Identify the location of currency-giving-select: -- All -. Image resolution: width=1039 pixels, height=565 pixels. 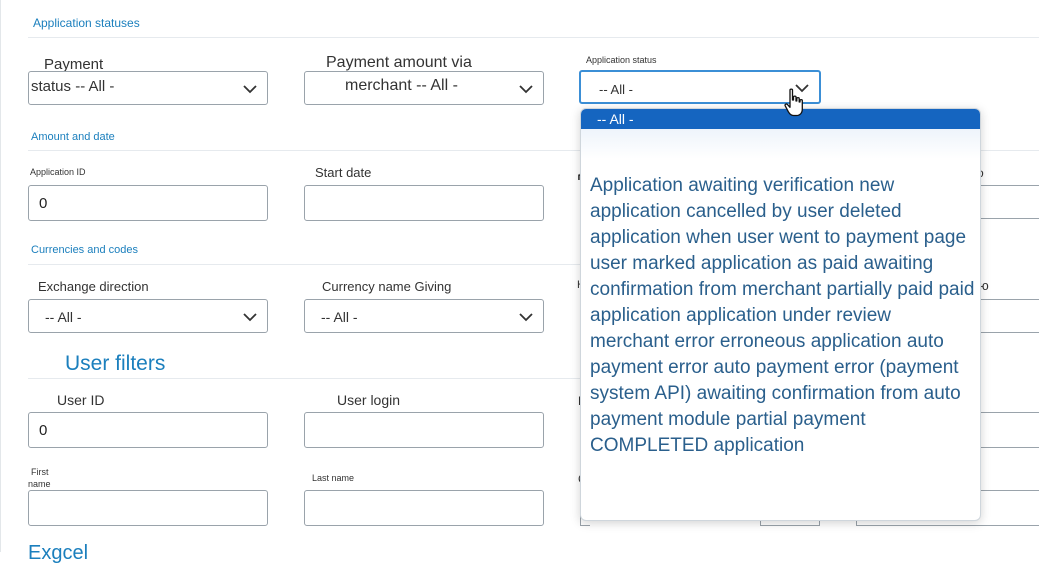
(424, 316).